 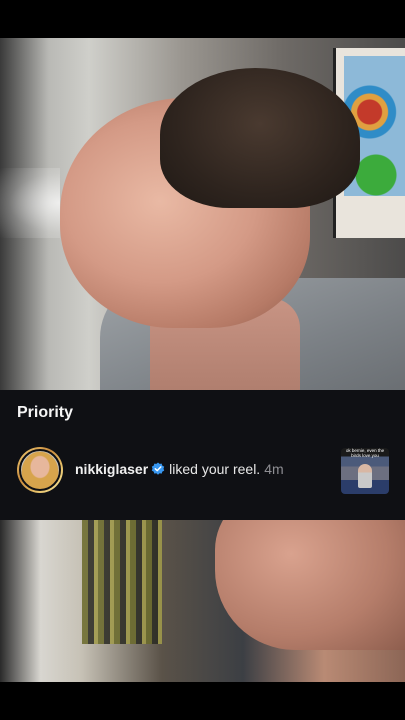 I want to click on spray-mist, so click(x=30, y=203).